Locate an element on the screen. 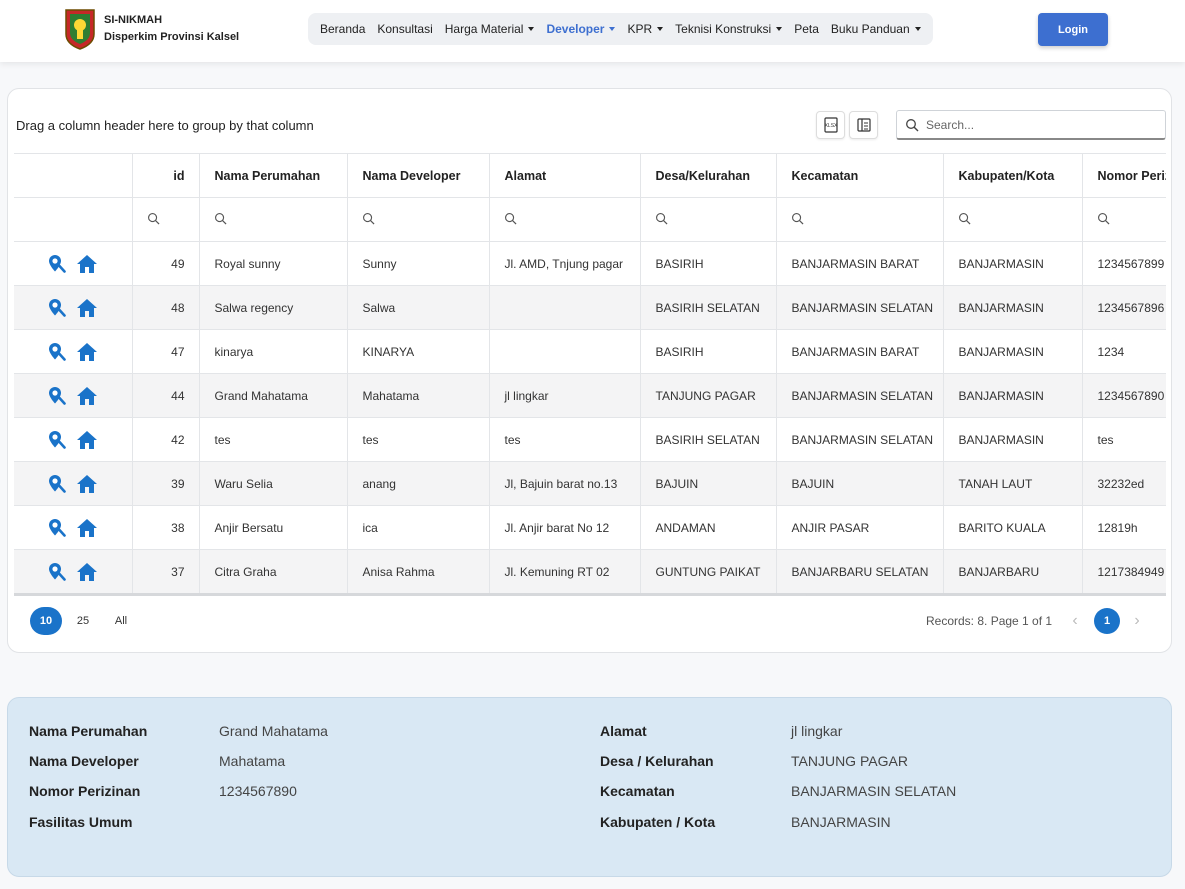 This screenshot has width=1185, height=889. nav-buku-panduan: Buku Panduan is located at coordinates (876, 29).